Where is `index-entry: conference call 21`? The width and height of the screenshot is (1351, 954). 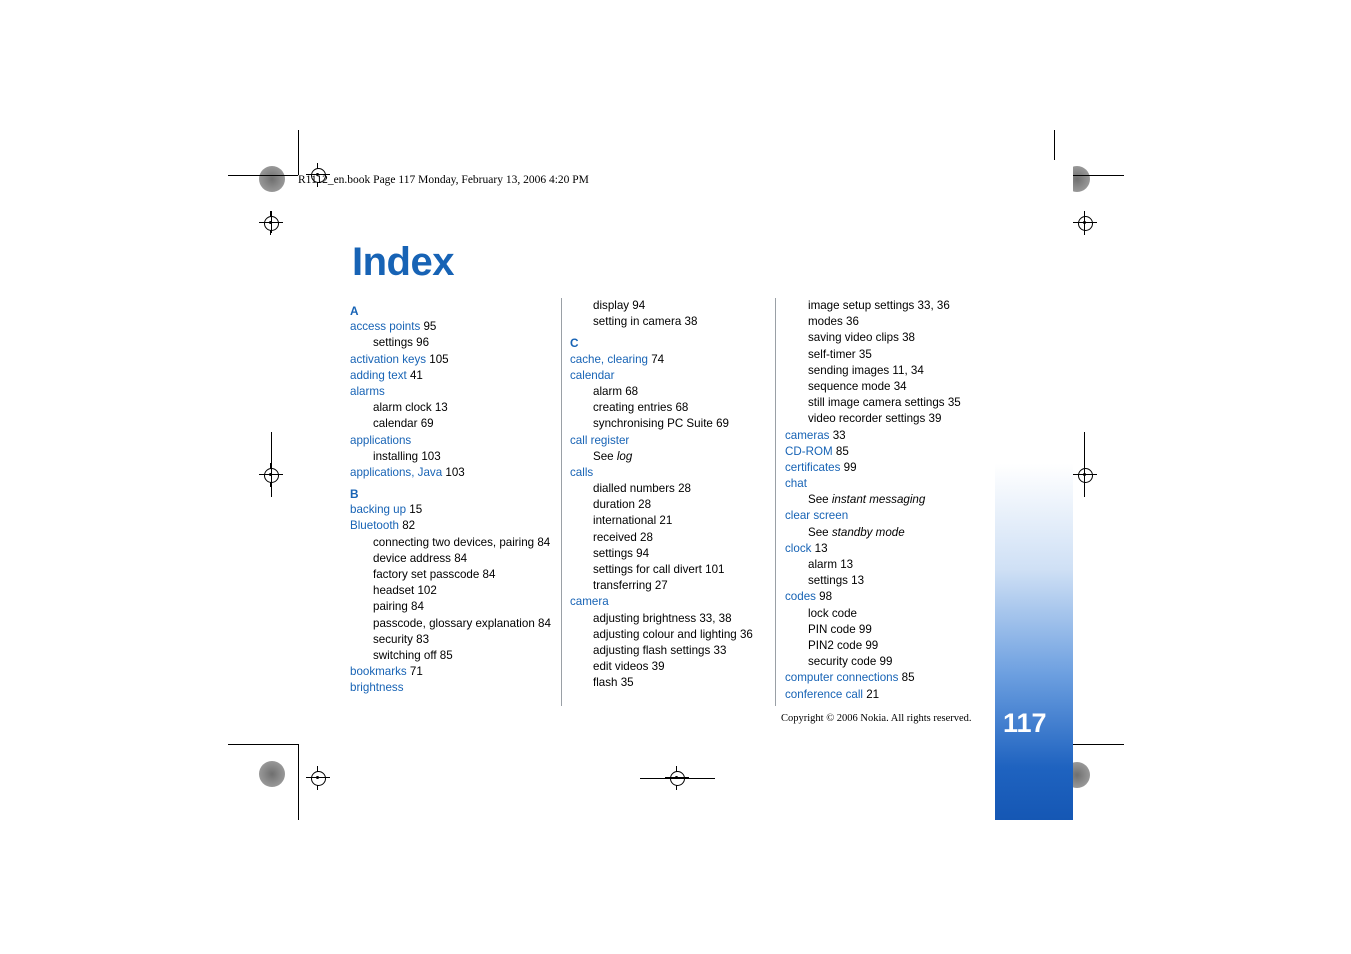 index-entry: conference call 21 is located at coordinates (892, 695).